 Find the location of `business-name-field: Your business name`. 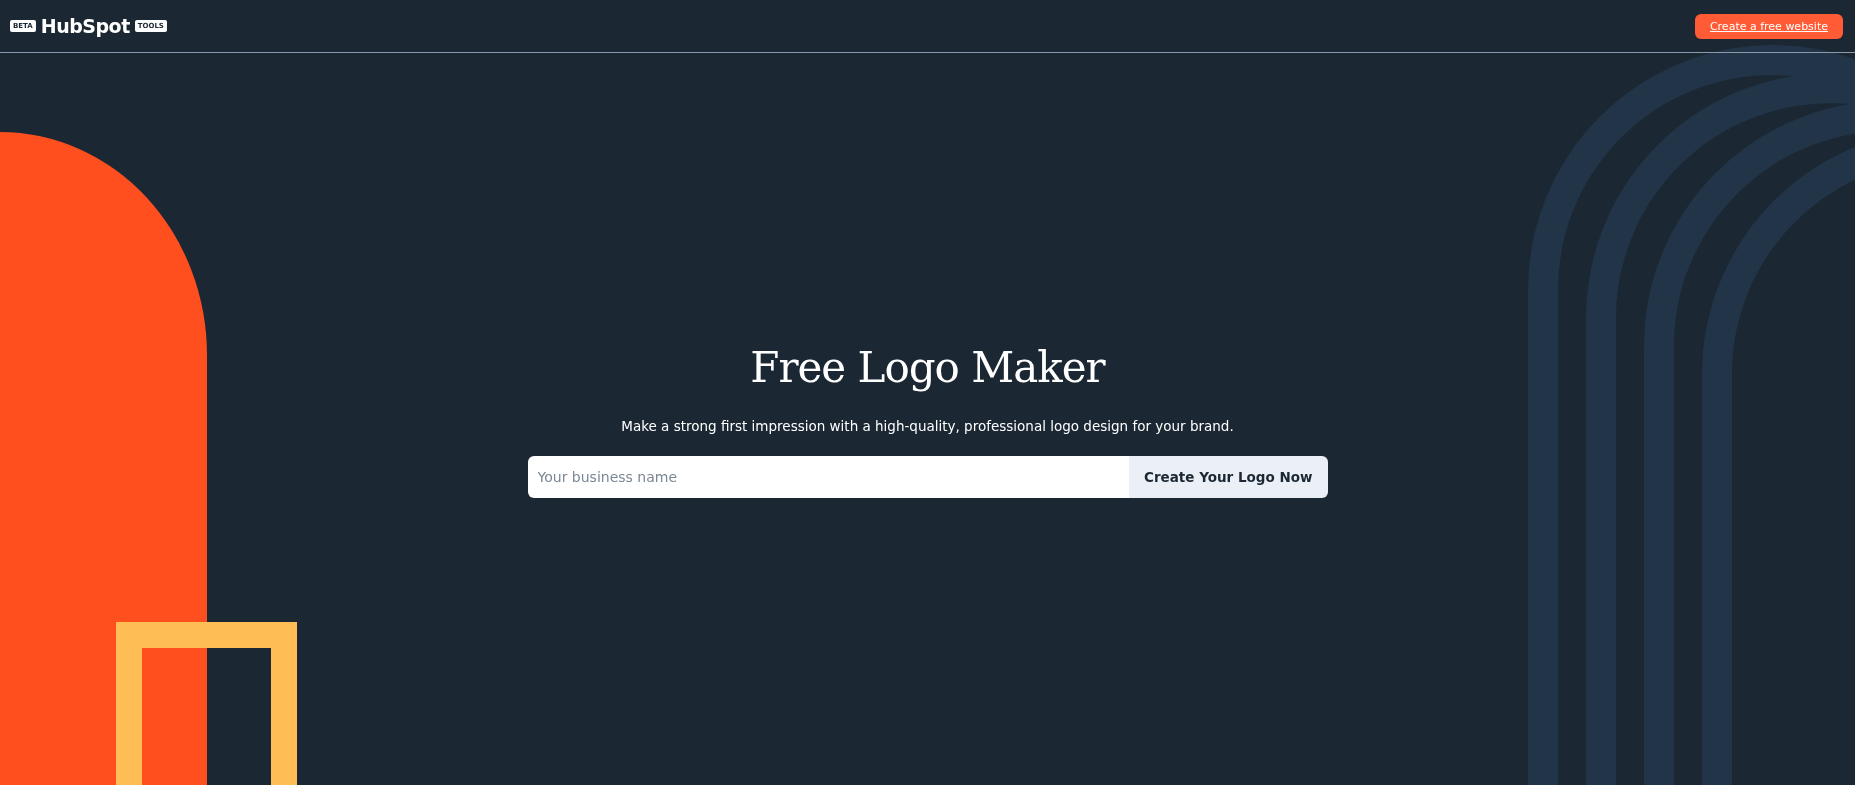

business-name-field: Your business name is located at coordinates (828, 477).